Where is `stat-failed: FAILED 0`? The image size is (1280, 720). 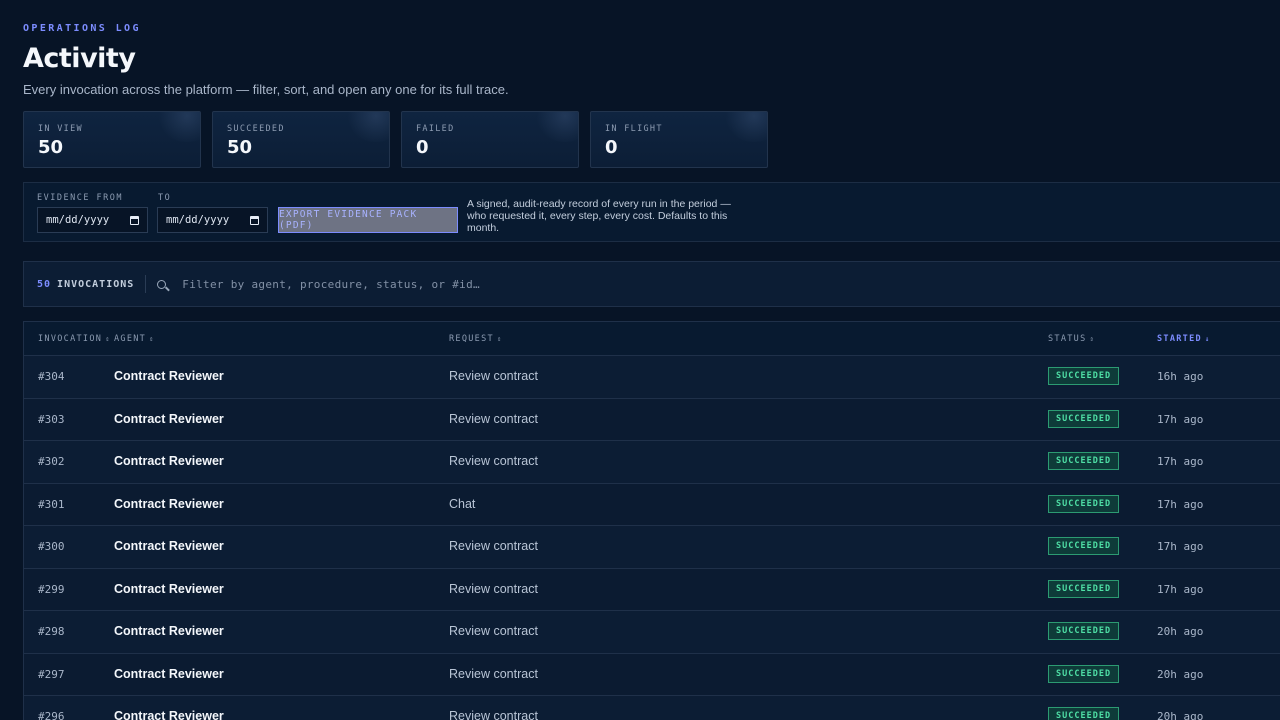
stat-failed: FAILED 0 is located at coordinates (490, 139).